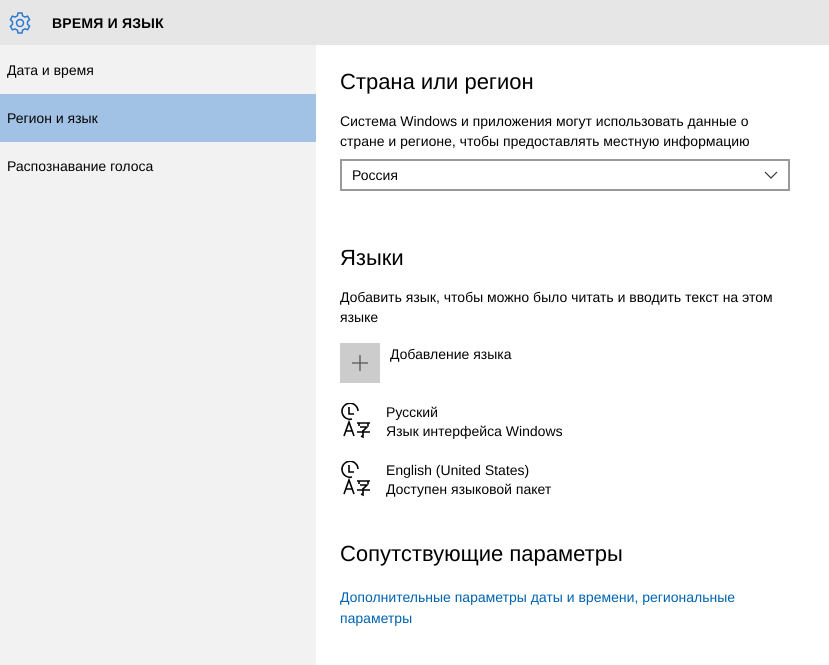 The image size is (829, 665). Describe the element at coordinates (451, 354) in the screenshot. I see `add-language-label: Добавление языка` at that location.